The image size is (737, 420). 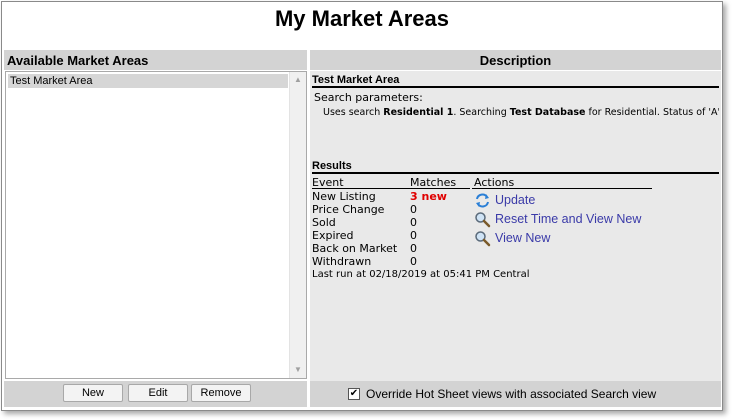 What do you see at coordinates (482, 200) in the screenshot?
I see `refresh-icon` at bounding box center [482, 200].